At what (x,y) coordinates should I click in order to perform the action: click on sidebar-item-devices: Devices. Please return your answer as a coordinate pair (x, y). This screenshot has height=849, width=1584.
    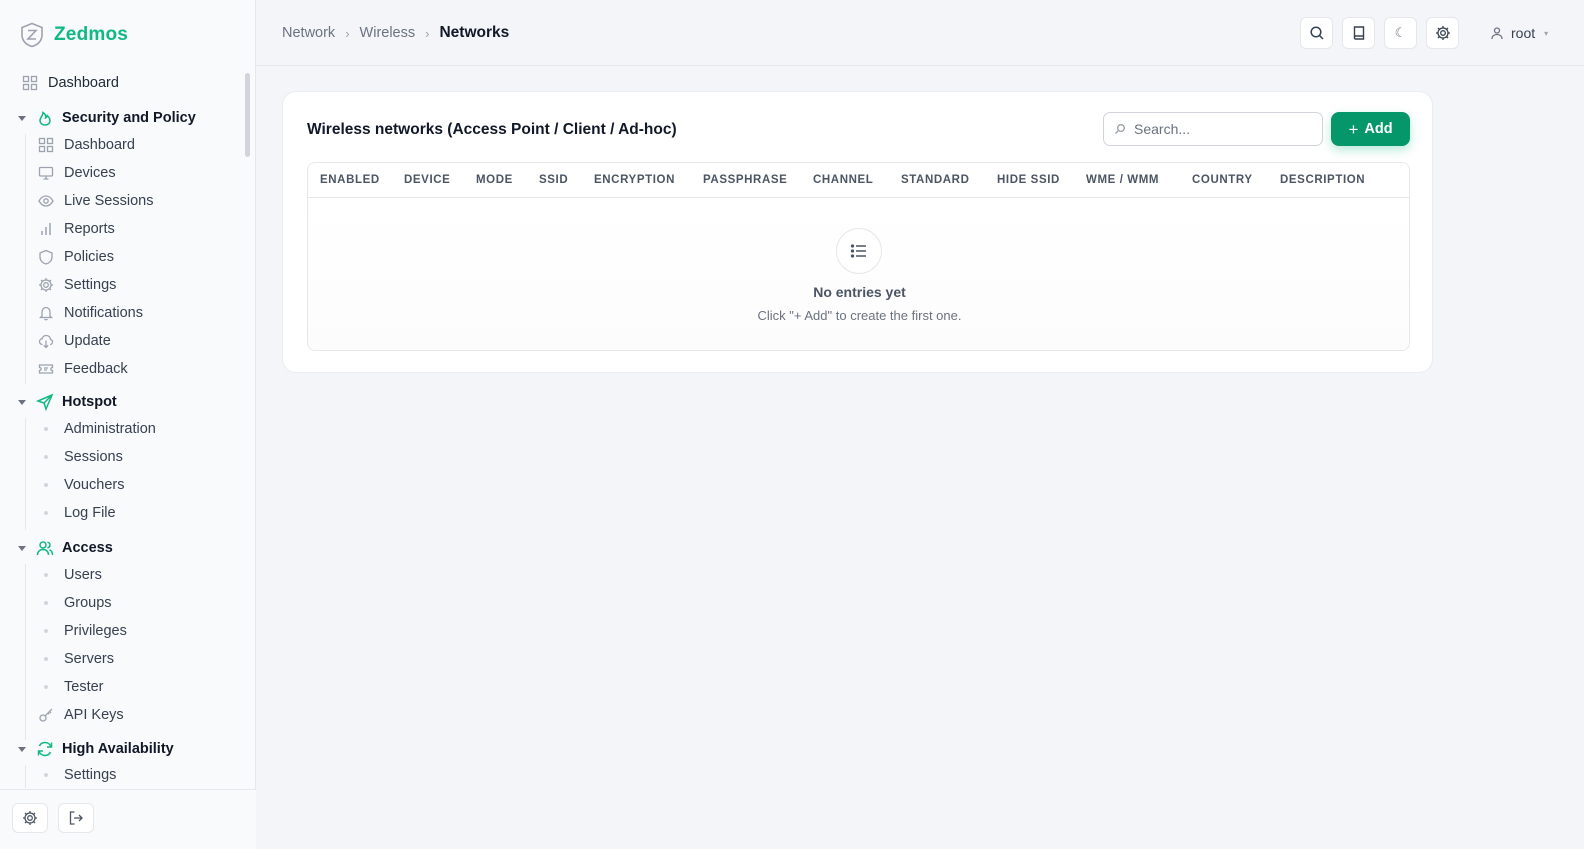
    Looking at the image, I should click on (77, 173).